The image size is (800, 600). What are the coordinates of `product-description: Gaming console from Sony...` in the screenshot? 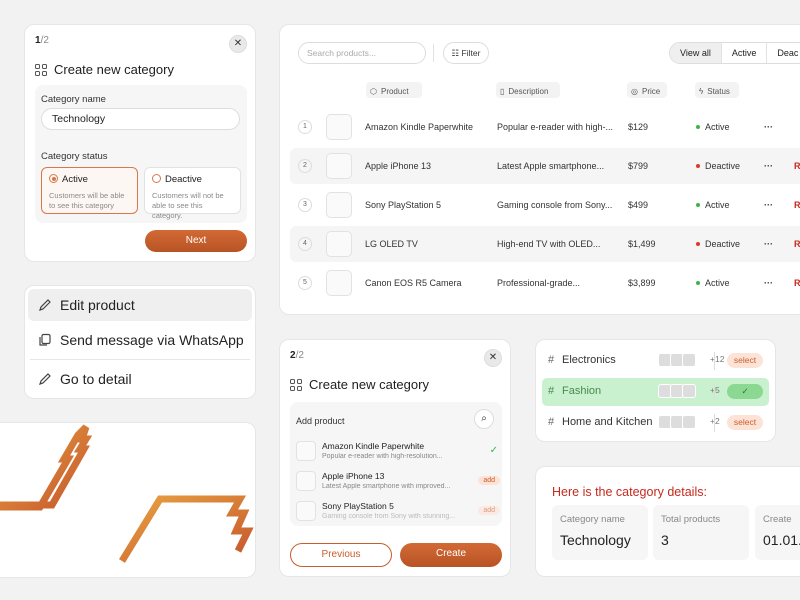 It's located at (555, 205).